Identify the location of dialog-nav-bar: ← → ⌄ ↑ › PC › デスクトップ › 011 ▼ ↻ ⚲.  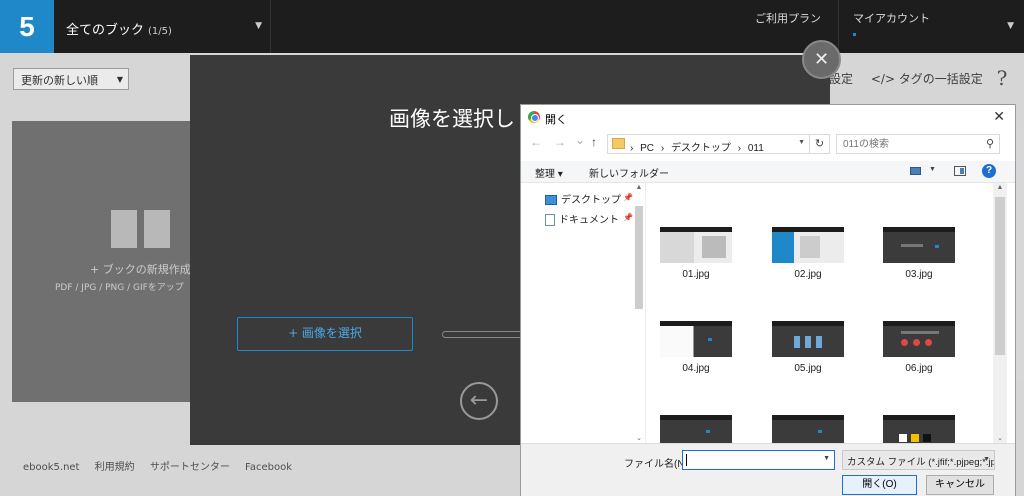
(768, 144).